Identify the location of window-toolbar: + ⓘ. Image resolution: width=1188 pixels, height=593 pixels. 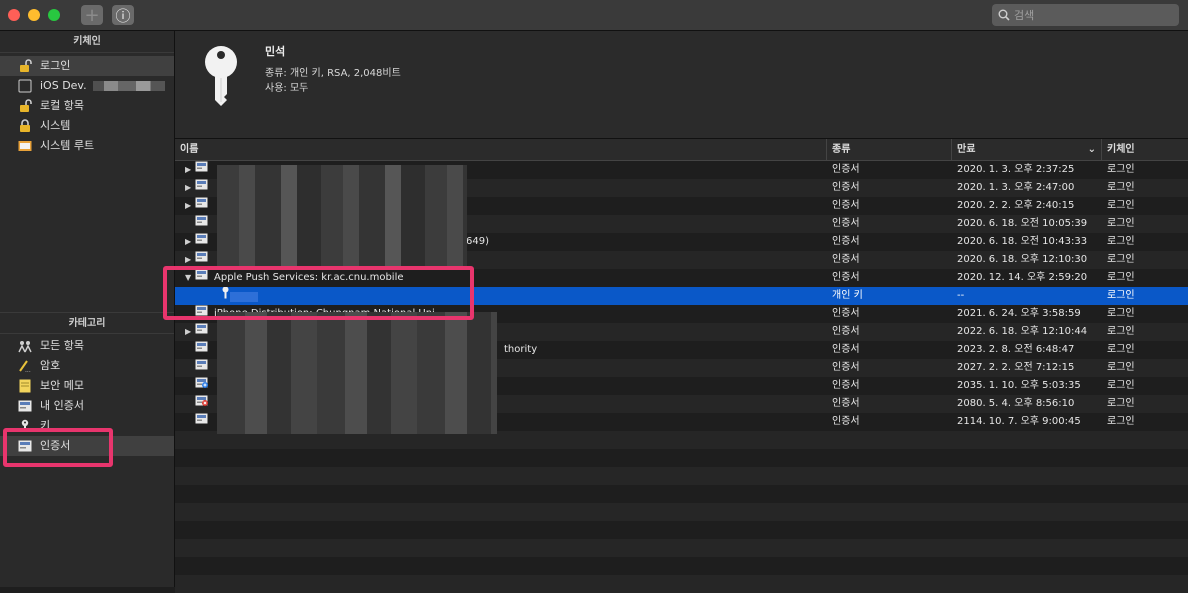
(594, 15).